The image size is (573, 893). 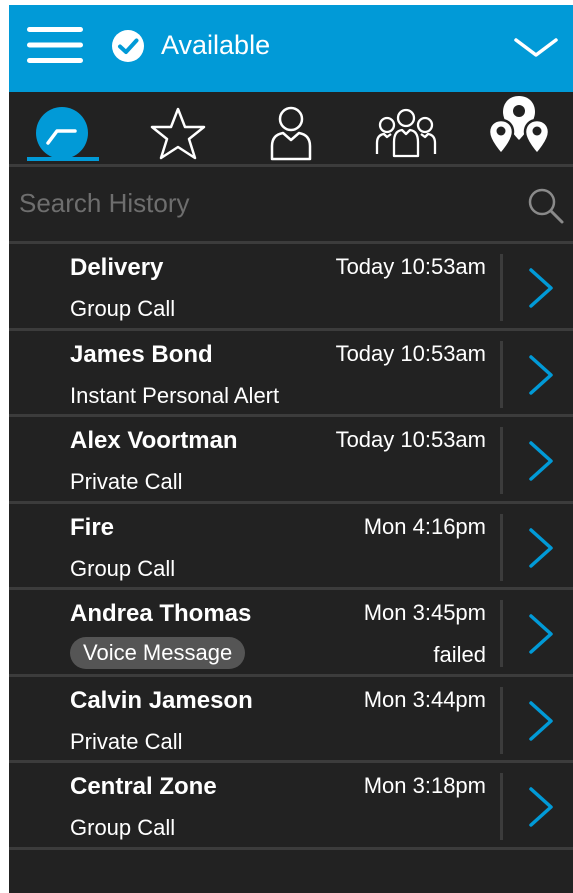 What do you see at coordinates (117, 267) in the screenshot?
I see `contact-name: Delivery` at bounding box center [117, 267].